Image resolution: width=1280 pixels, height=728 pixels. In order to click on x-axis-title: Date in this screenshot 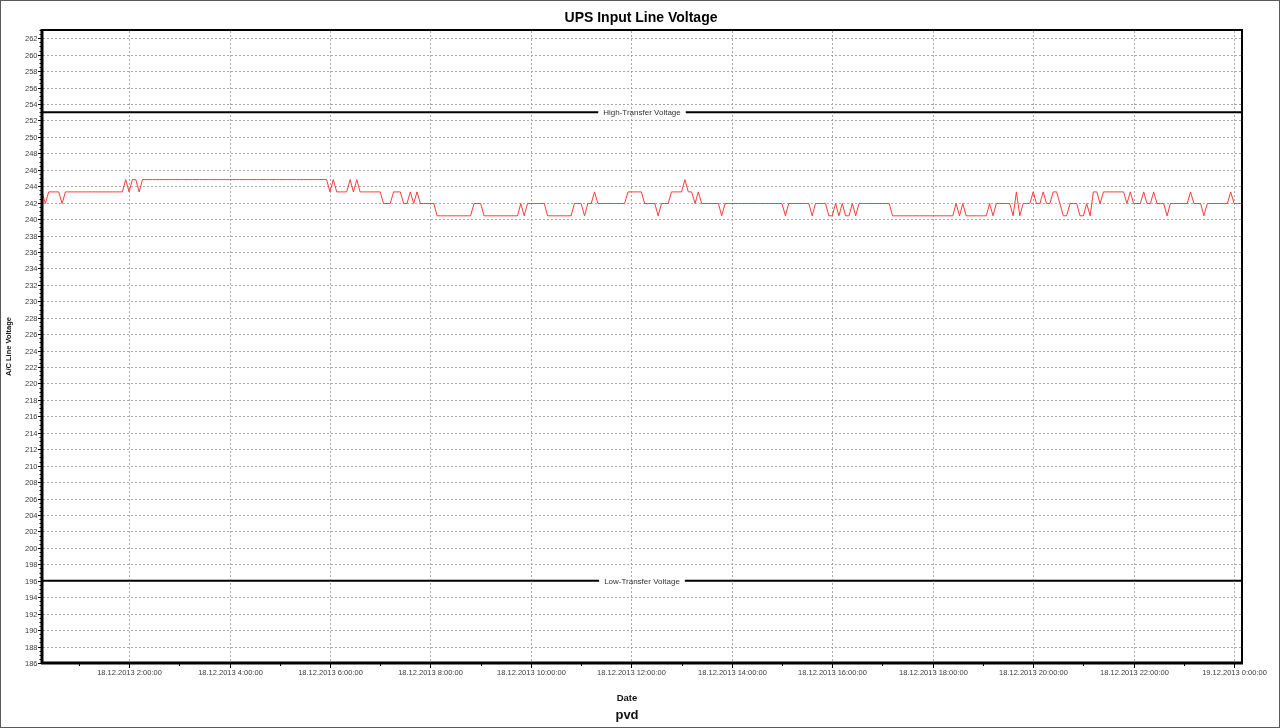, I will do `click(627, 697)`.